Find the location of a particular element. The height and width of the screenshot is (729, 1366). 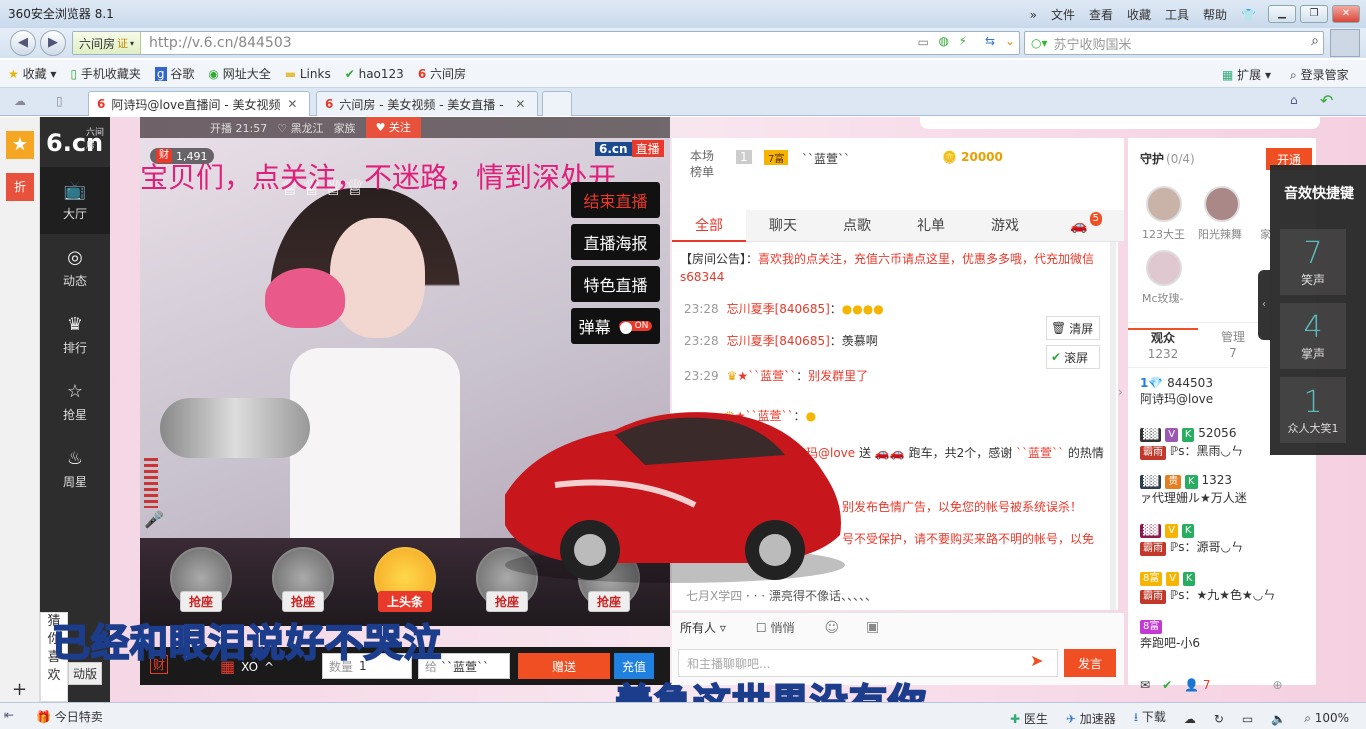

bookmark-google: g 谷歌 is located at coordinates (174, 73).